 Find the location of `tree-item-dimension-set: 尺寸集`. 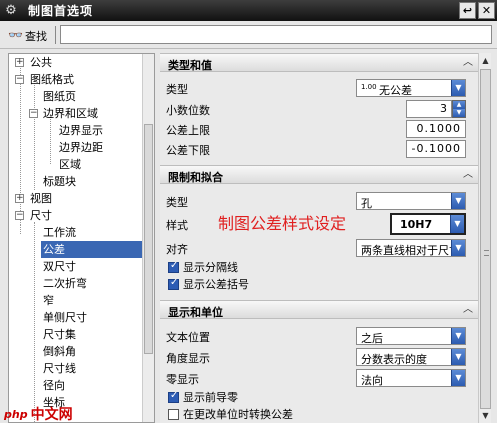

tree-item-dimension-set: 尺寸集 is located at coordinates (59, 334).